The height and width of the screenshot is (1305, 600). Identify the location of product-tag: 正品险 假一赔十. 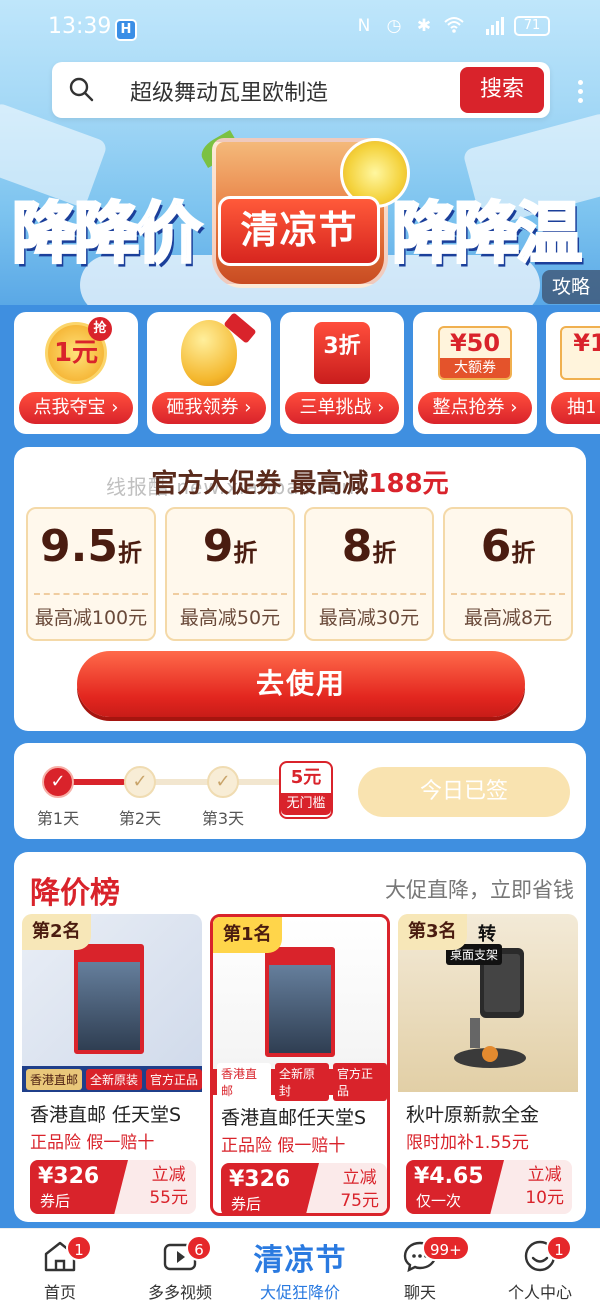
(92, 1143).